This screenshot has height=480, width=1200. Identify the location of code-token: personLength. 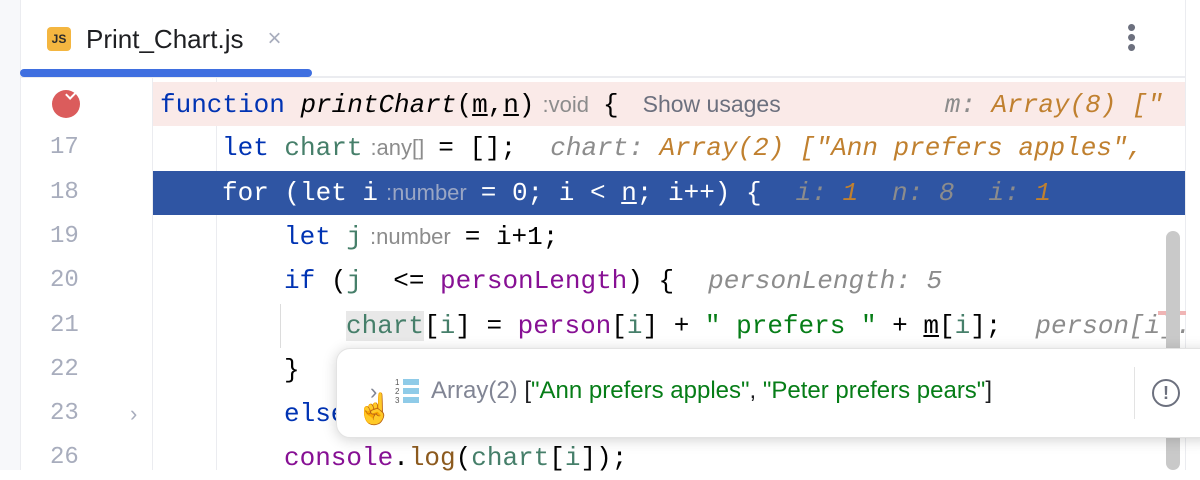
(534, 281).